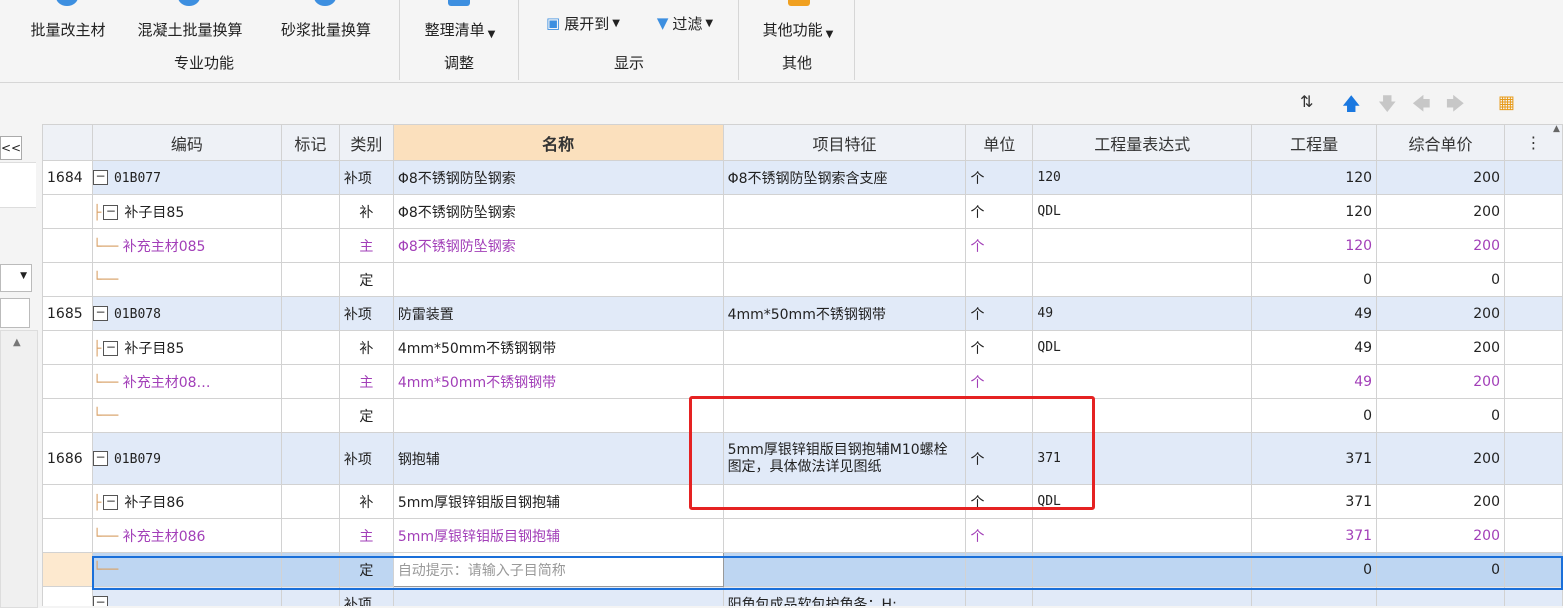  What do you see at coordinates (1351, 107) in the screenshot?
I see `move-up-icon: 🡅` at bounding box center [1351, 107].